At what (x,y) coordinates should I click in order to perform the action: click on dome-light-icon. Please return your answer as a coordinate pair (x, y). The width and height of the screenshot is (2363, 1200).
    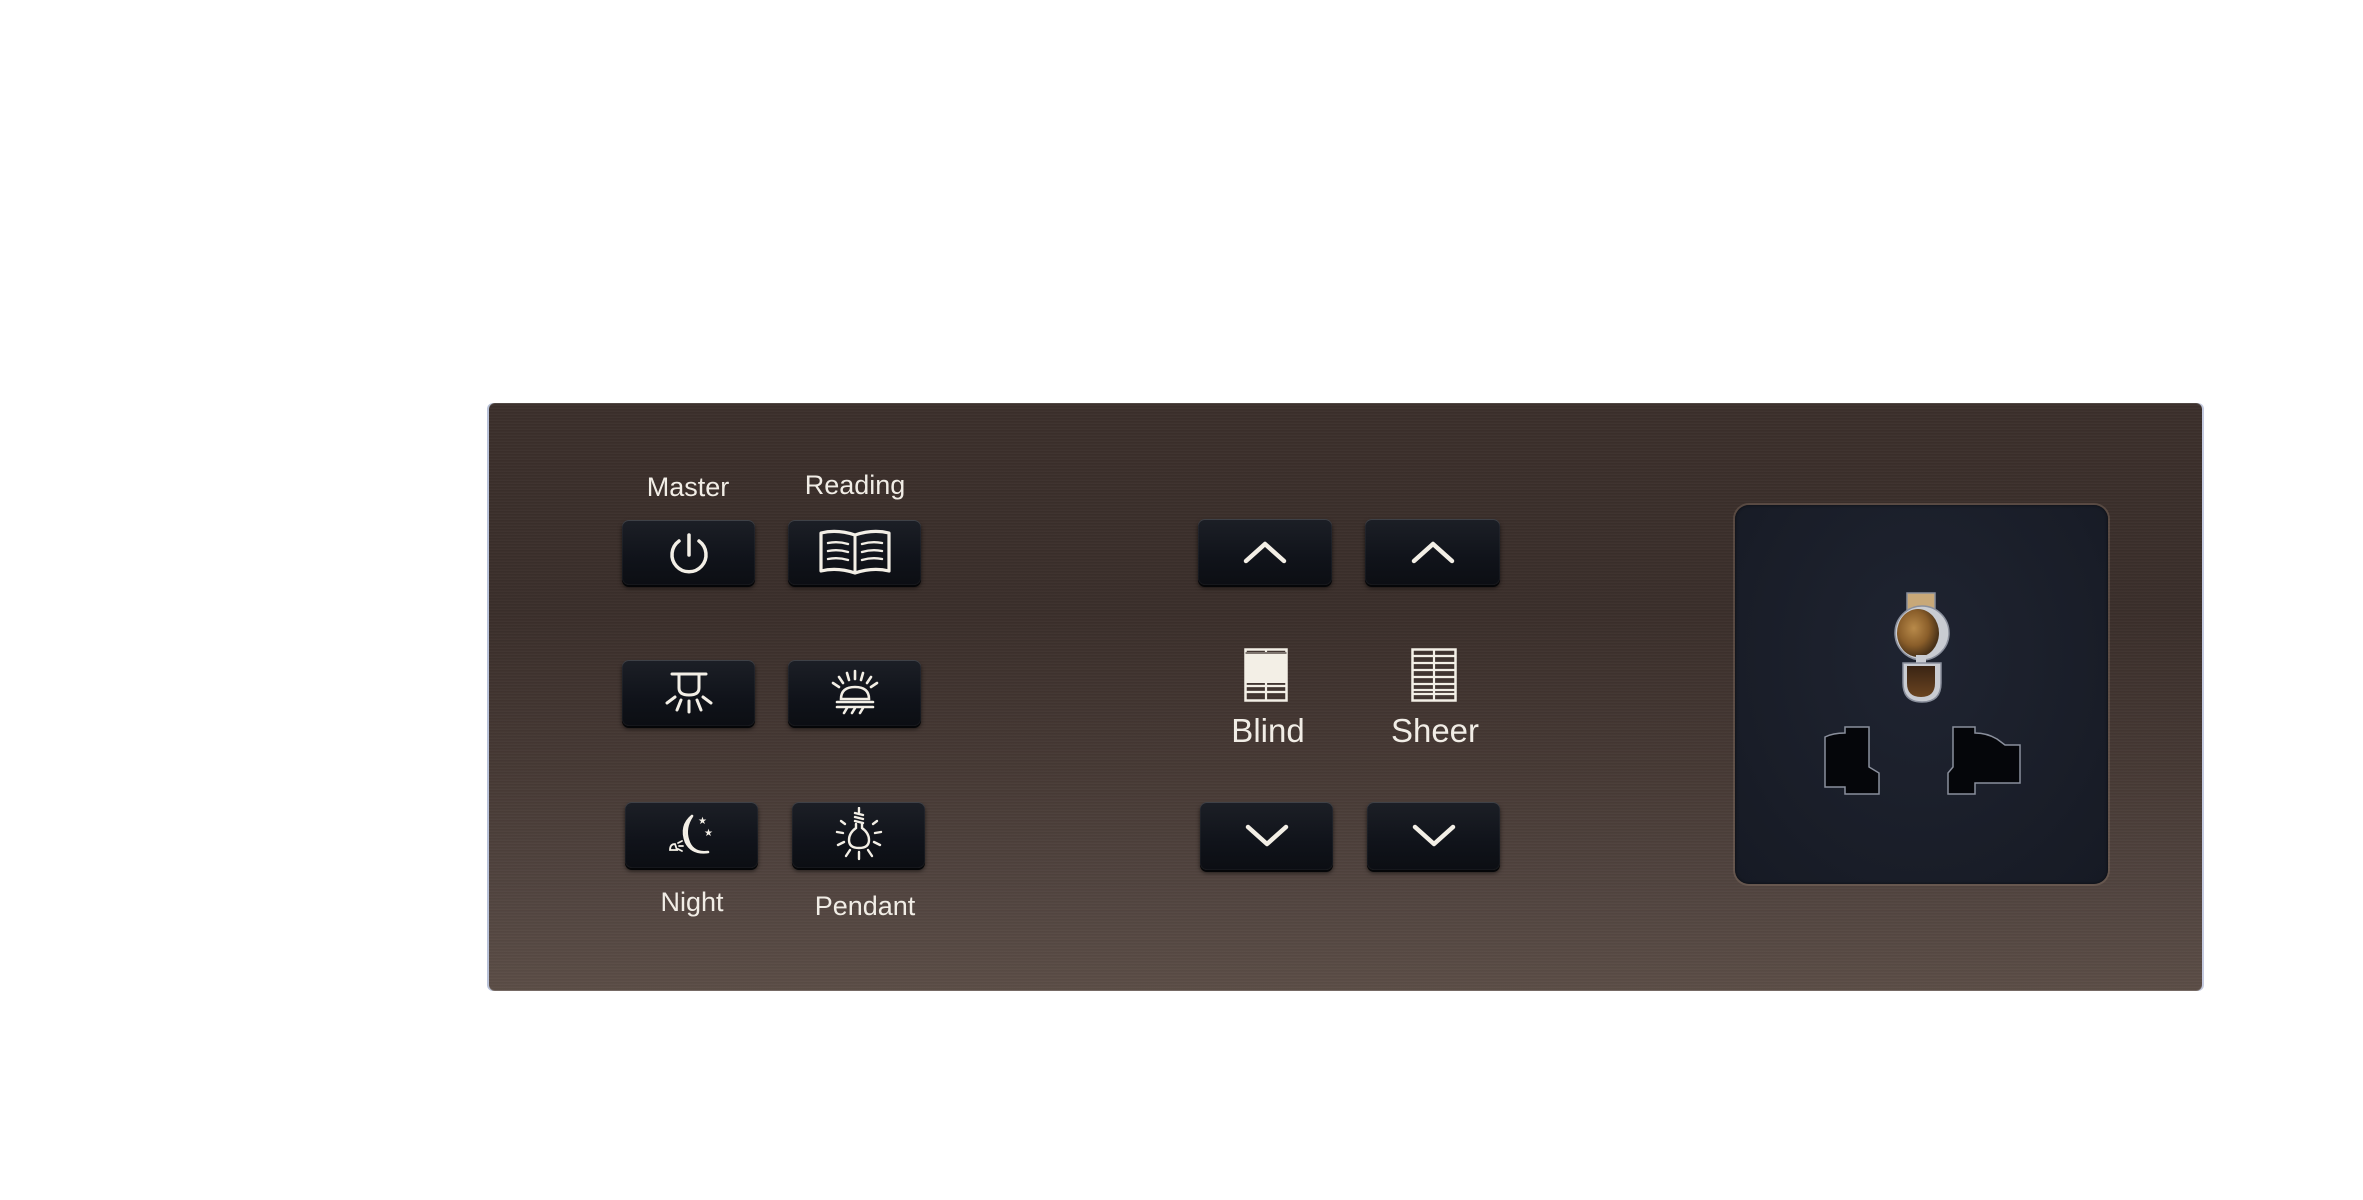
    Looking at the image, I should click on (854, 692).